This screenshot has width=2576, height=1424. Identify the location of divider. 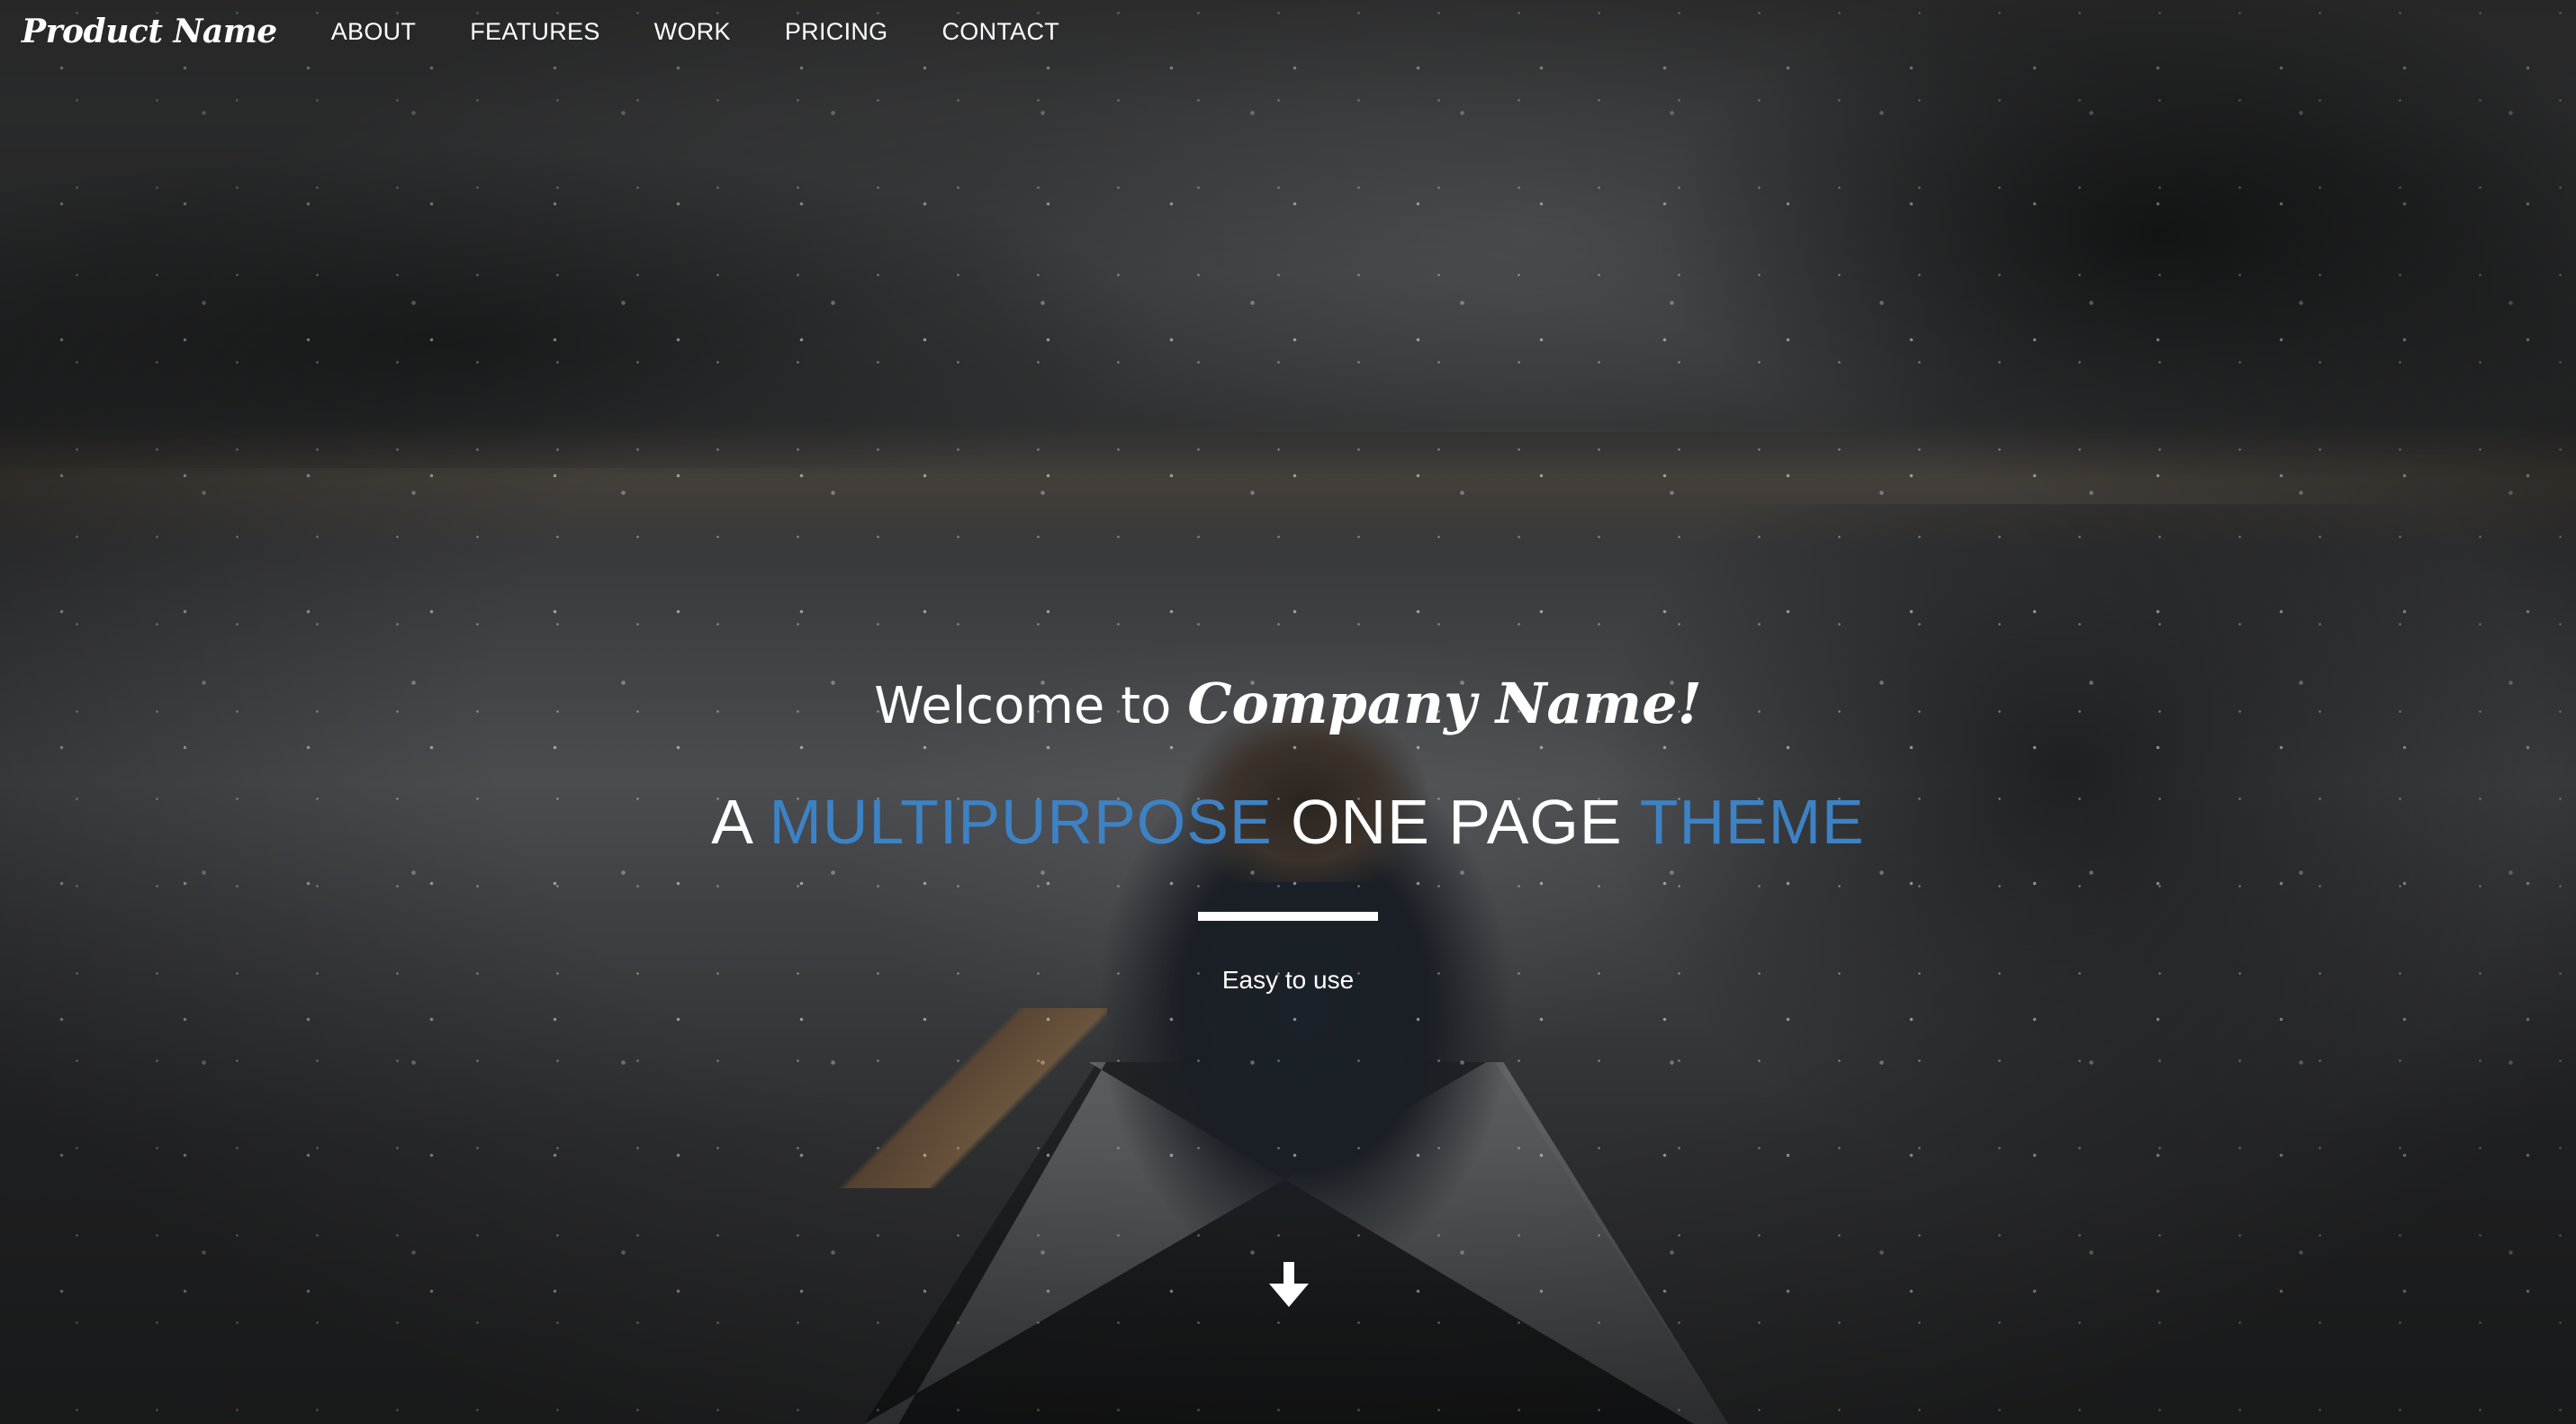
(1288, 916).